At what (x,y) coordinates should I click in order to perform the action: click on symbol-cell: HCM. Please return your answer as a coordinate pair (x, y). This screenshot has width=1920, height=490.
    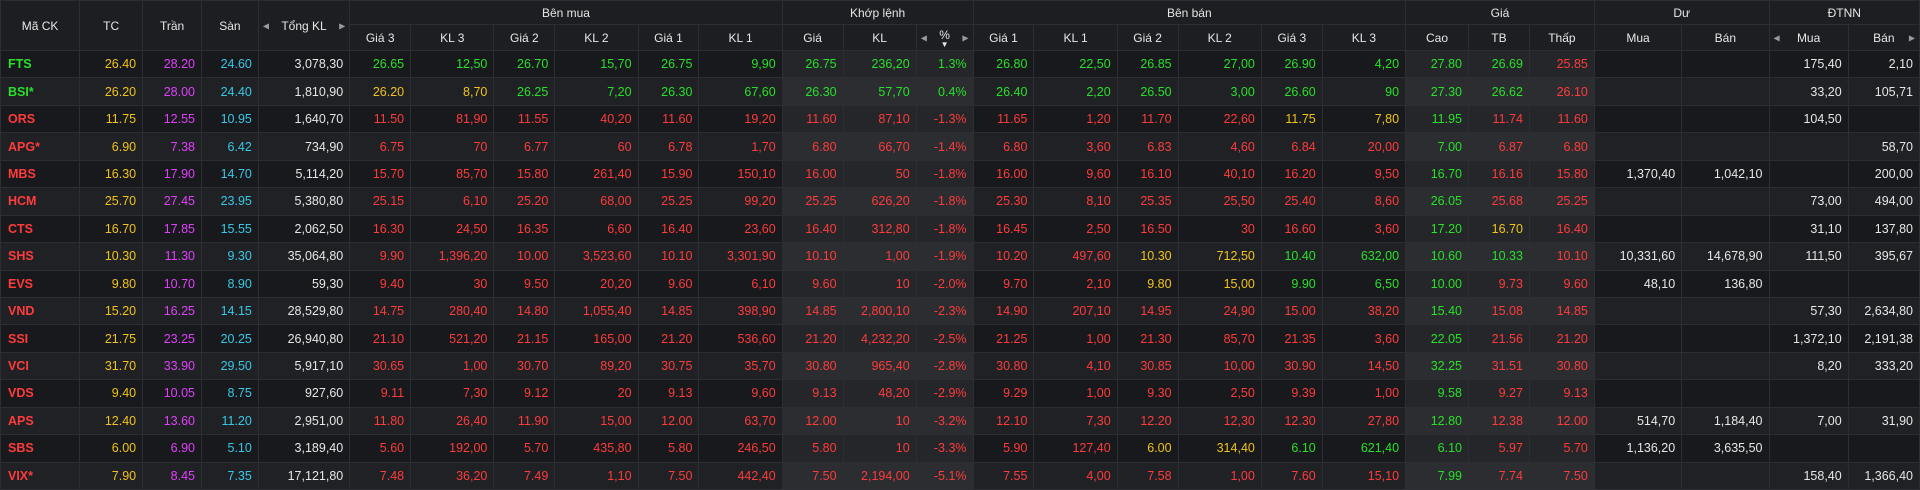
    Looking at the image, I should click on (40, 201).